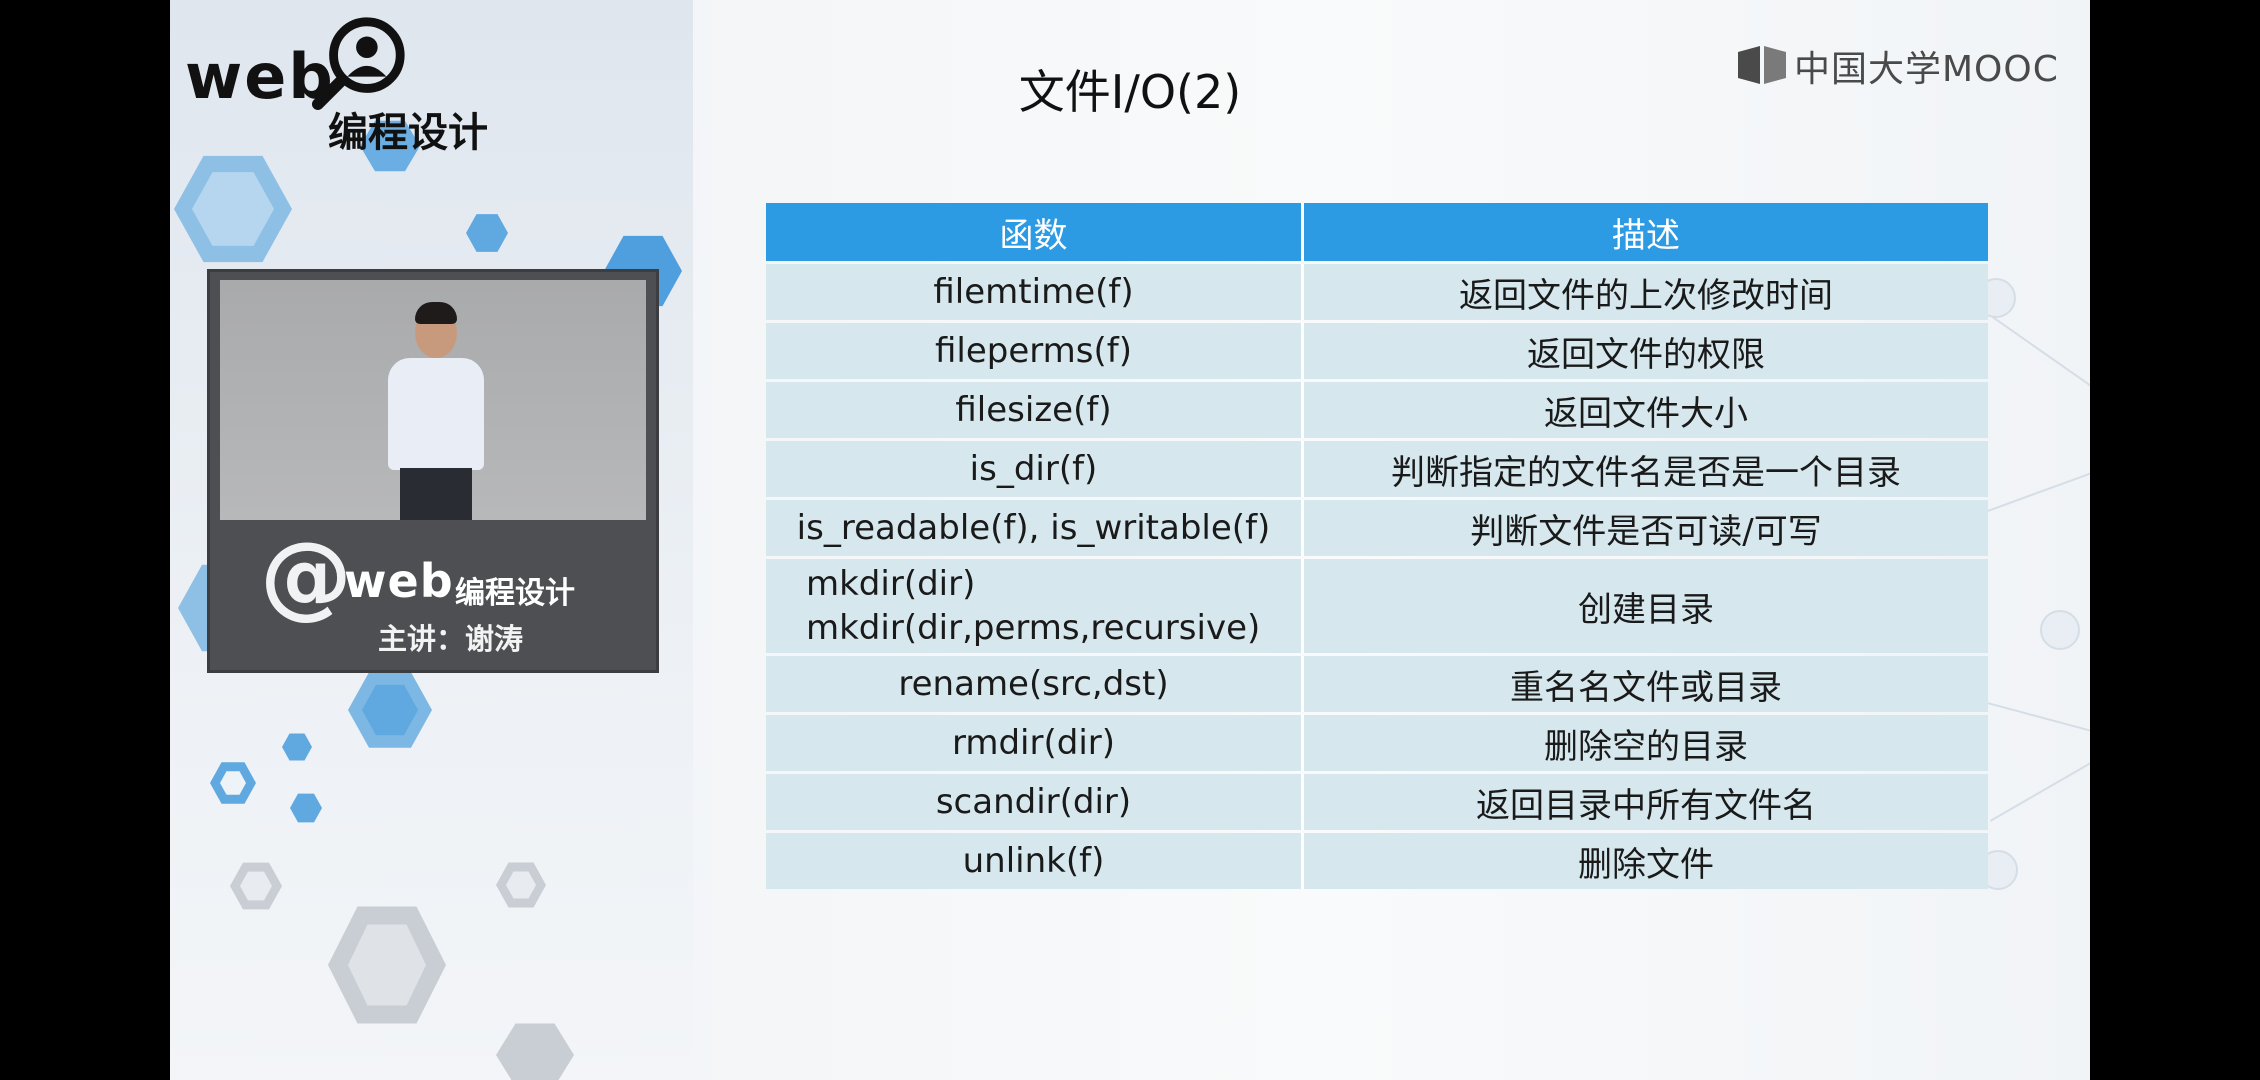  Describe the element at coordinates (436, 414) in the screenshot. I see `lecturer-figure` at that location.